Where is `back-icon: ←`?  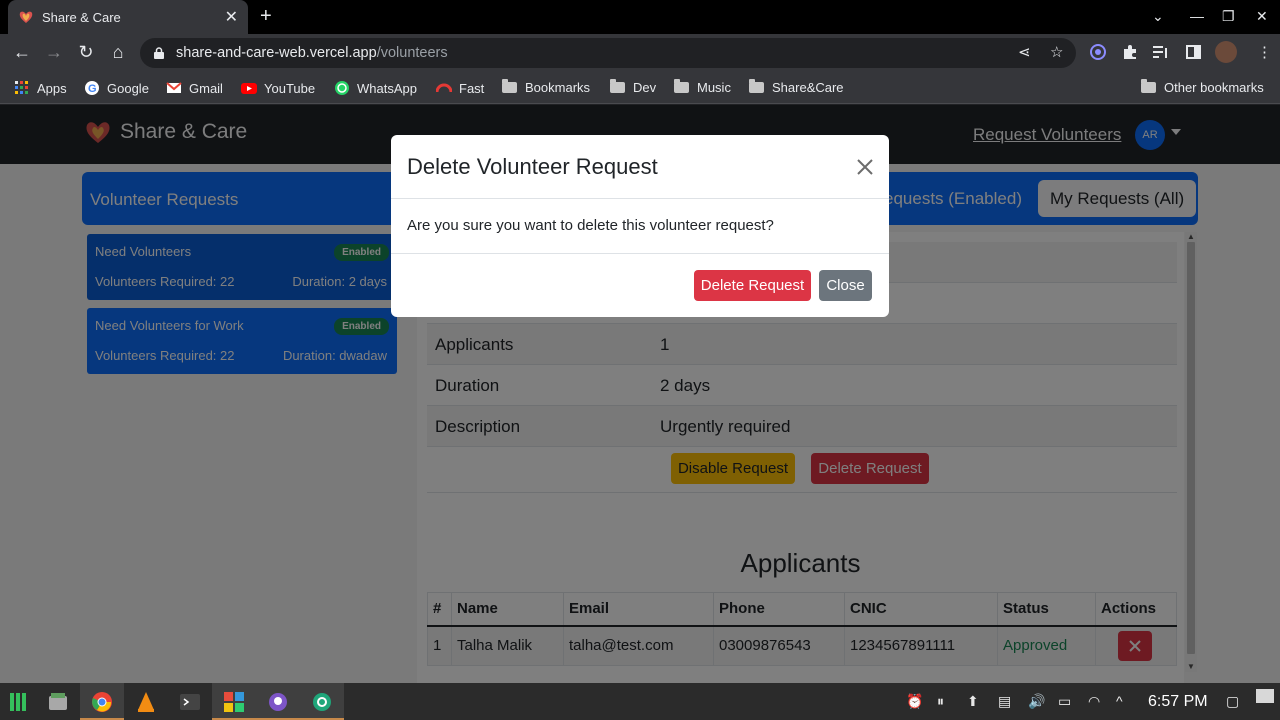 back-icon: ← is located at coordinates (22, 52).